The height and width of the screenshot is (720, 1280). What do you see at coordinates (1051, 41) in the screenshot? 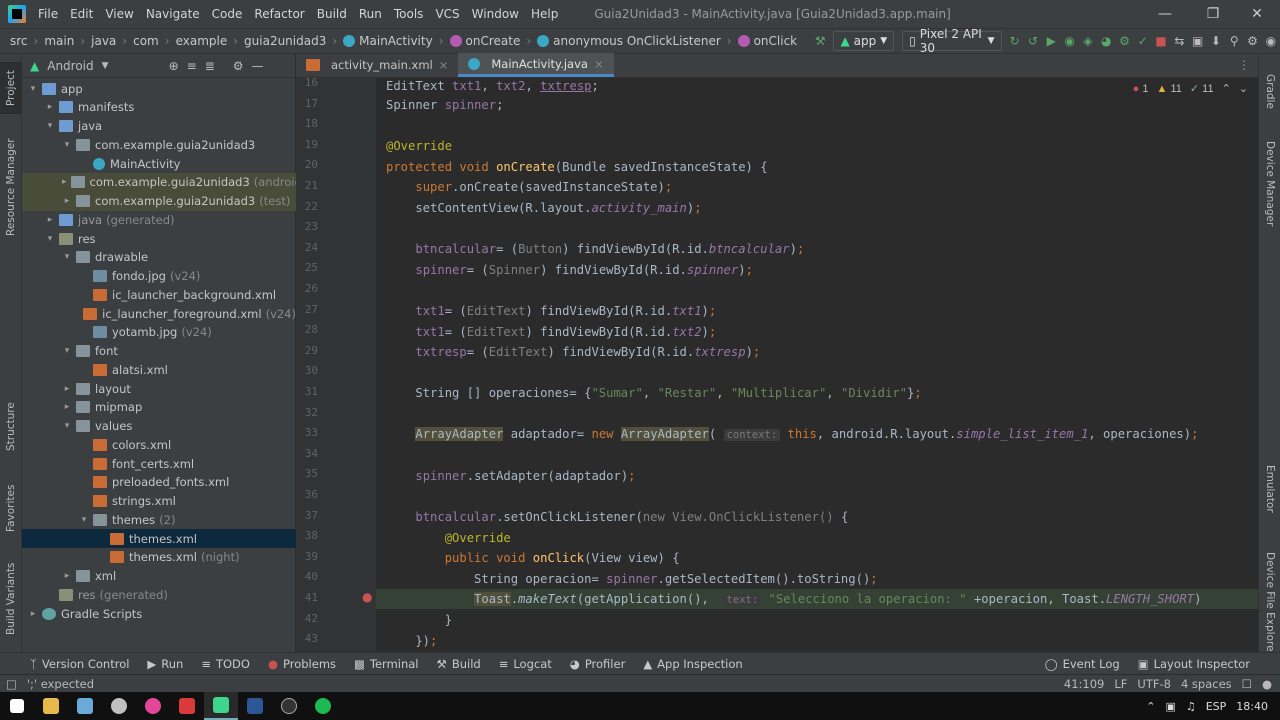
I see `run-icon: ▶` at bounding box center [1051, 41].